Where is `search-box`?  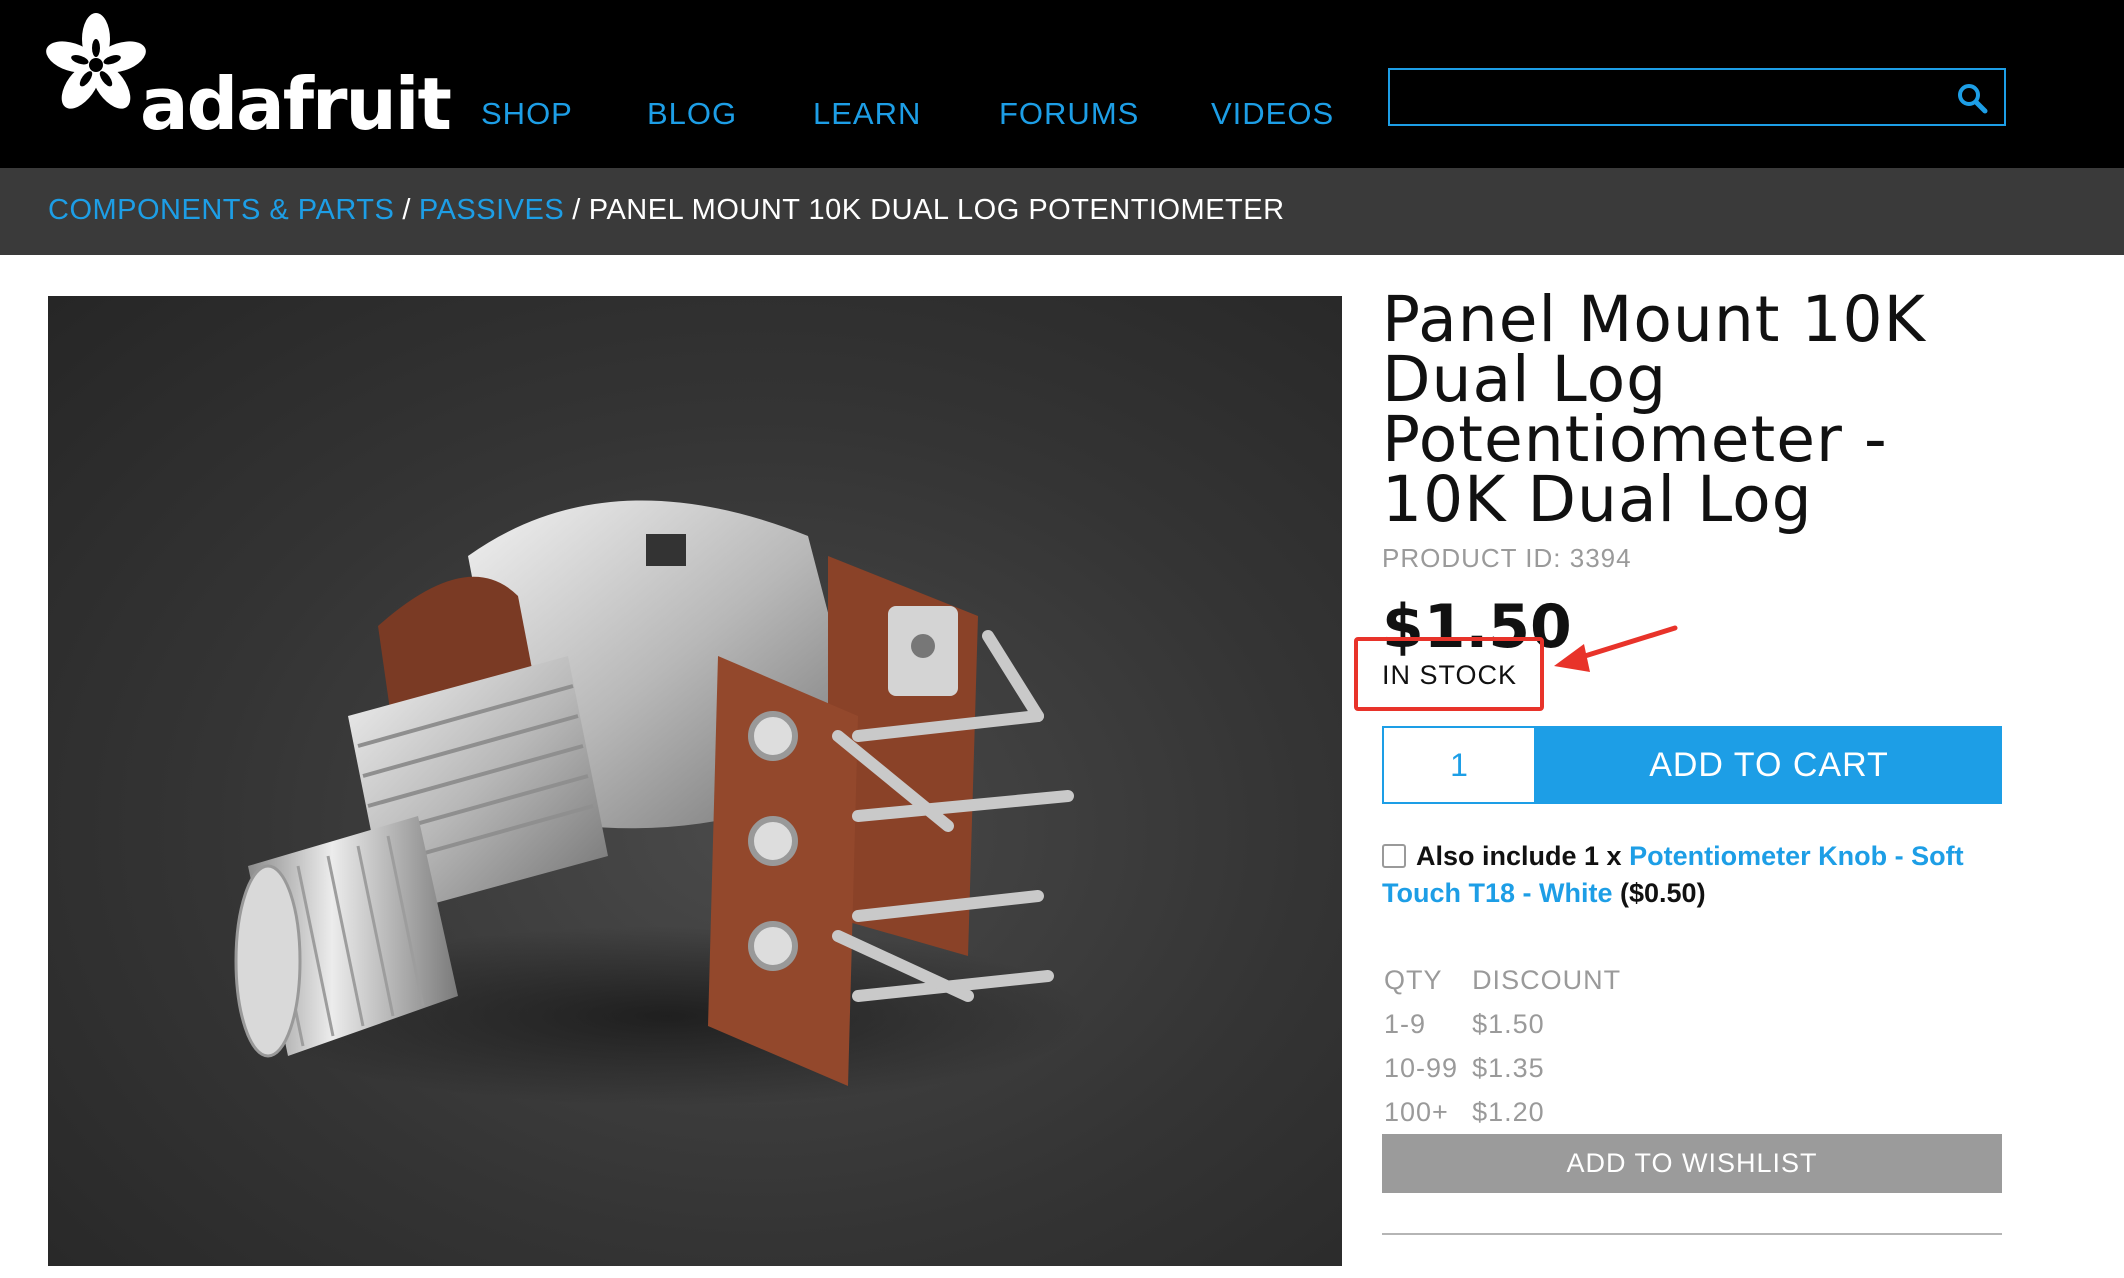 search-box is located at coordinates (1697, 97).